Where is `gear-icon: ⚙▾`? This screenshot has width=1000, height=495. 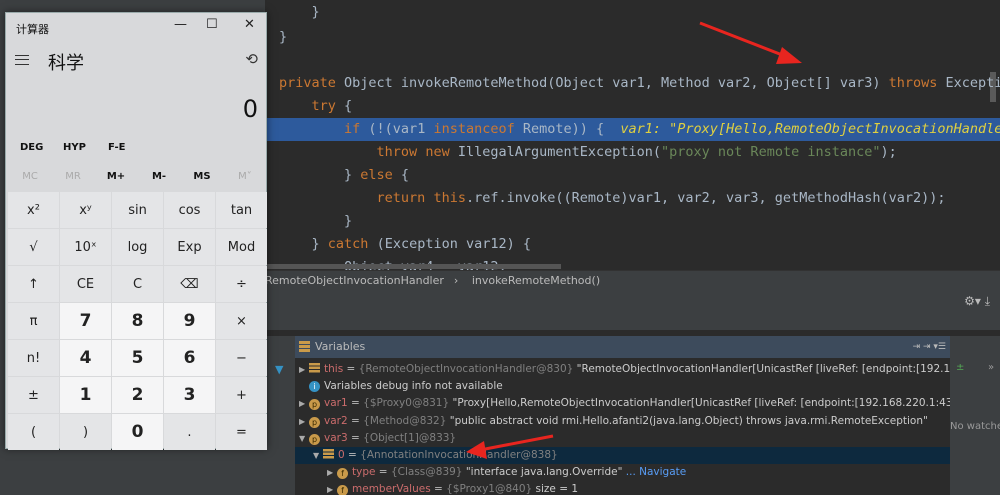 gear-icon: ⚙▾ is located at coordinates (972, 301).